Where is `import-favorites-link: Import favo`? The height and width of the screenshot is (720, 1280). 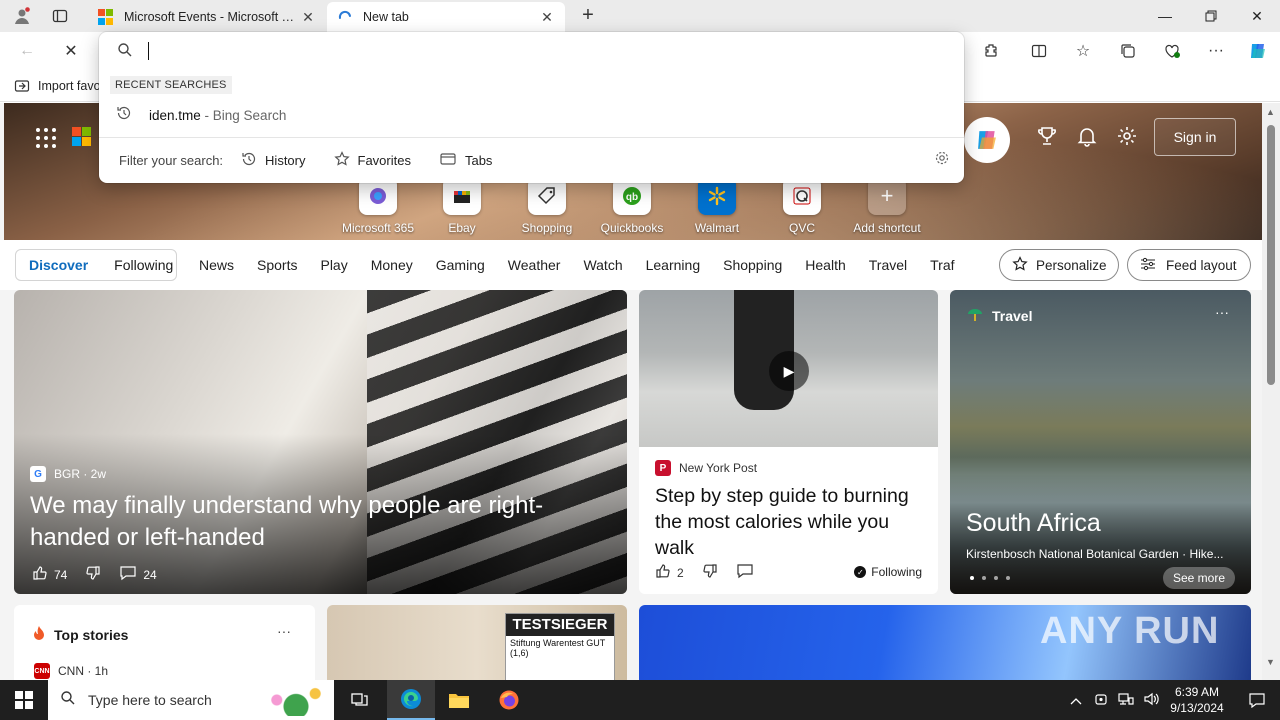
import-favorites-link: Import favo is located at coordinates (57, 86).